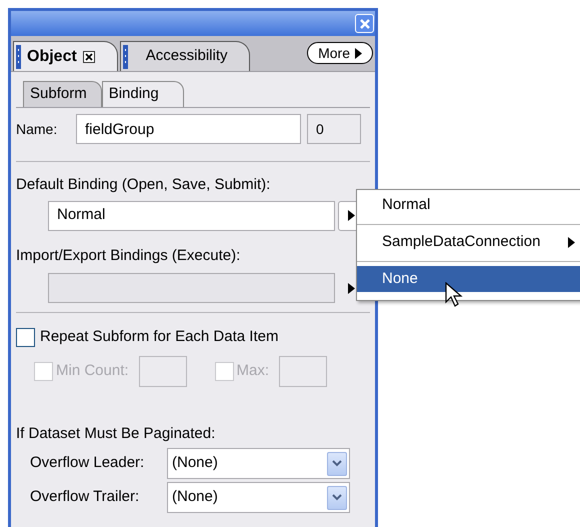  I want to click on menu-item: SampleDataConnection, so click(468, 242).